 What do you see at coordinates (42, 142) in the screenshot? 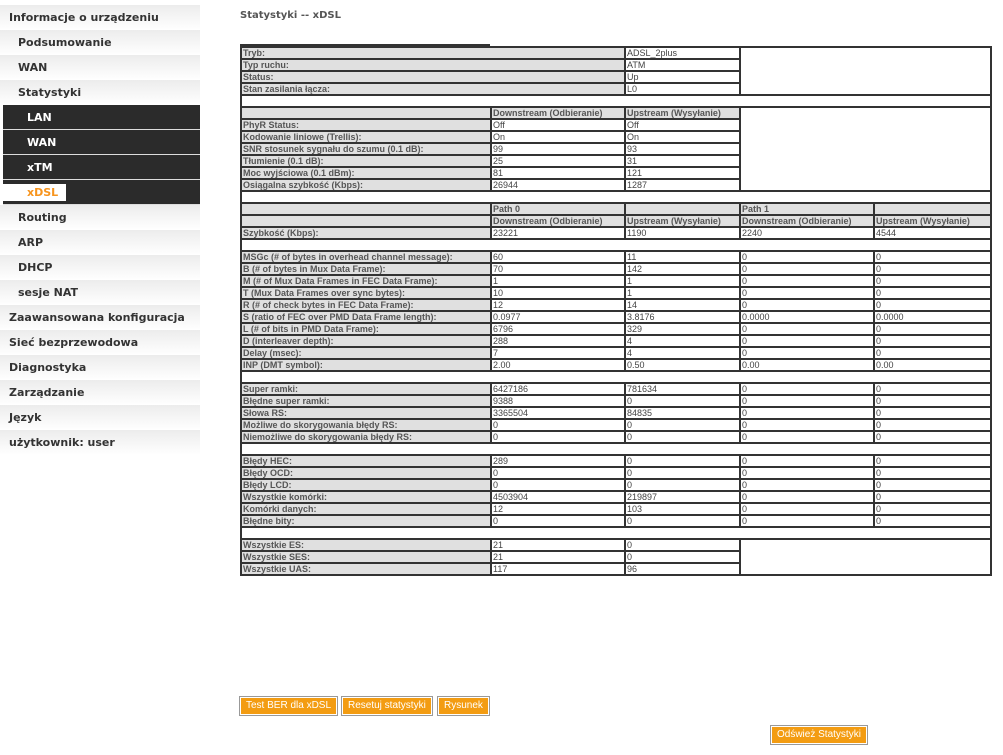
I see `sidebar-item-label: WAN` at bounding box center [42, 142].